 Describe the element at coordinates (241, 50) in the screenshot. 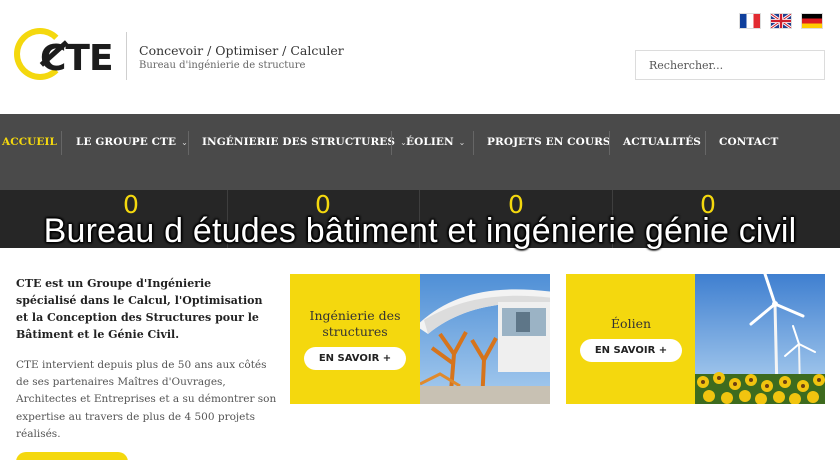

I see `tagline: Concevoir / Optimiser / Calculer` at that location.